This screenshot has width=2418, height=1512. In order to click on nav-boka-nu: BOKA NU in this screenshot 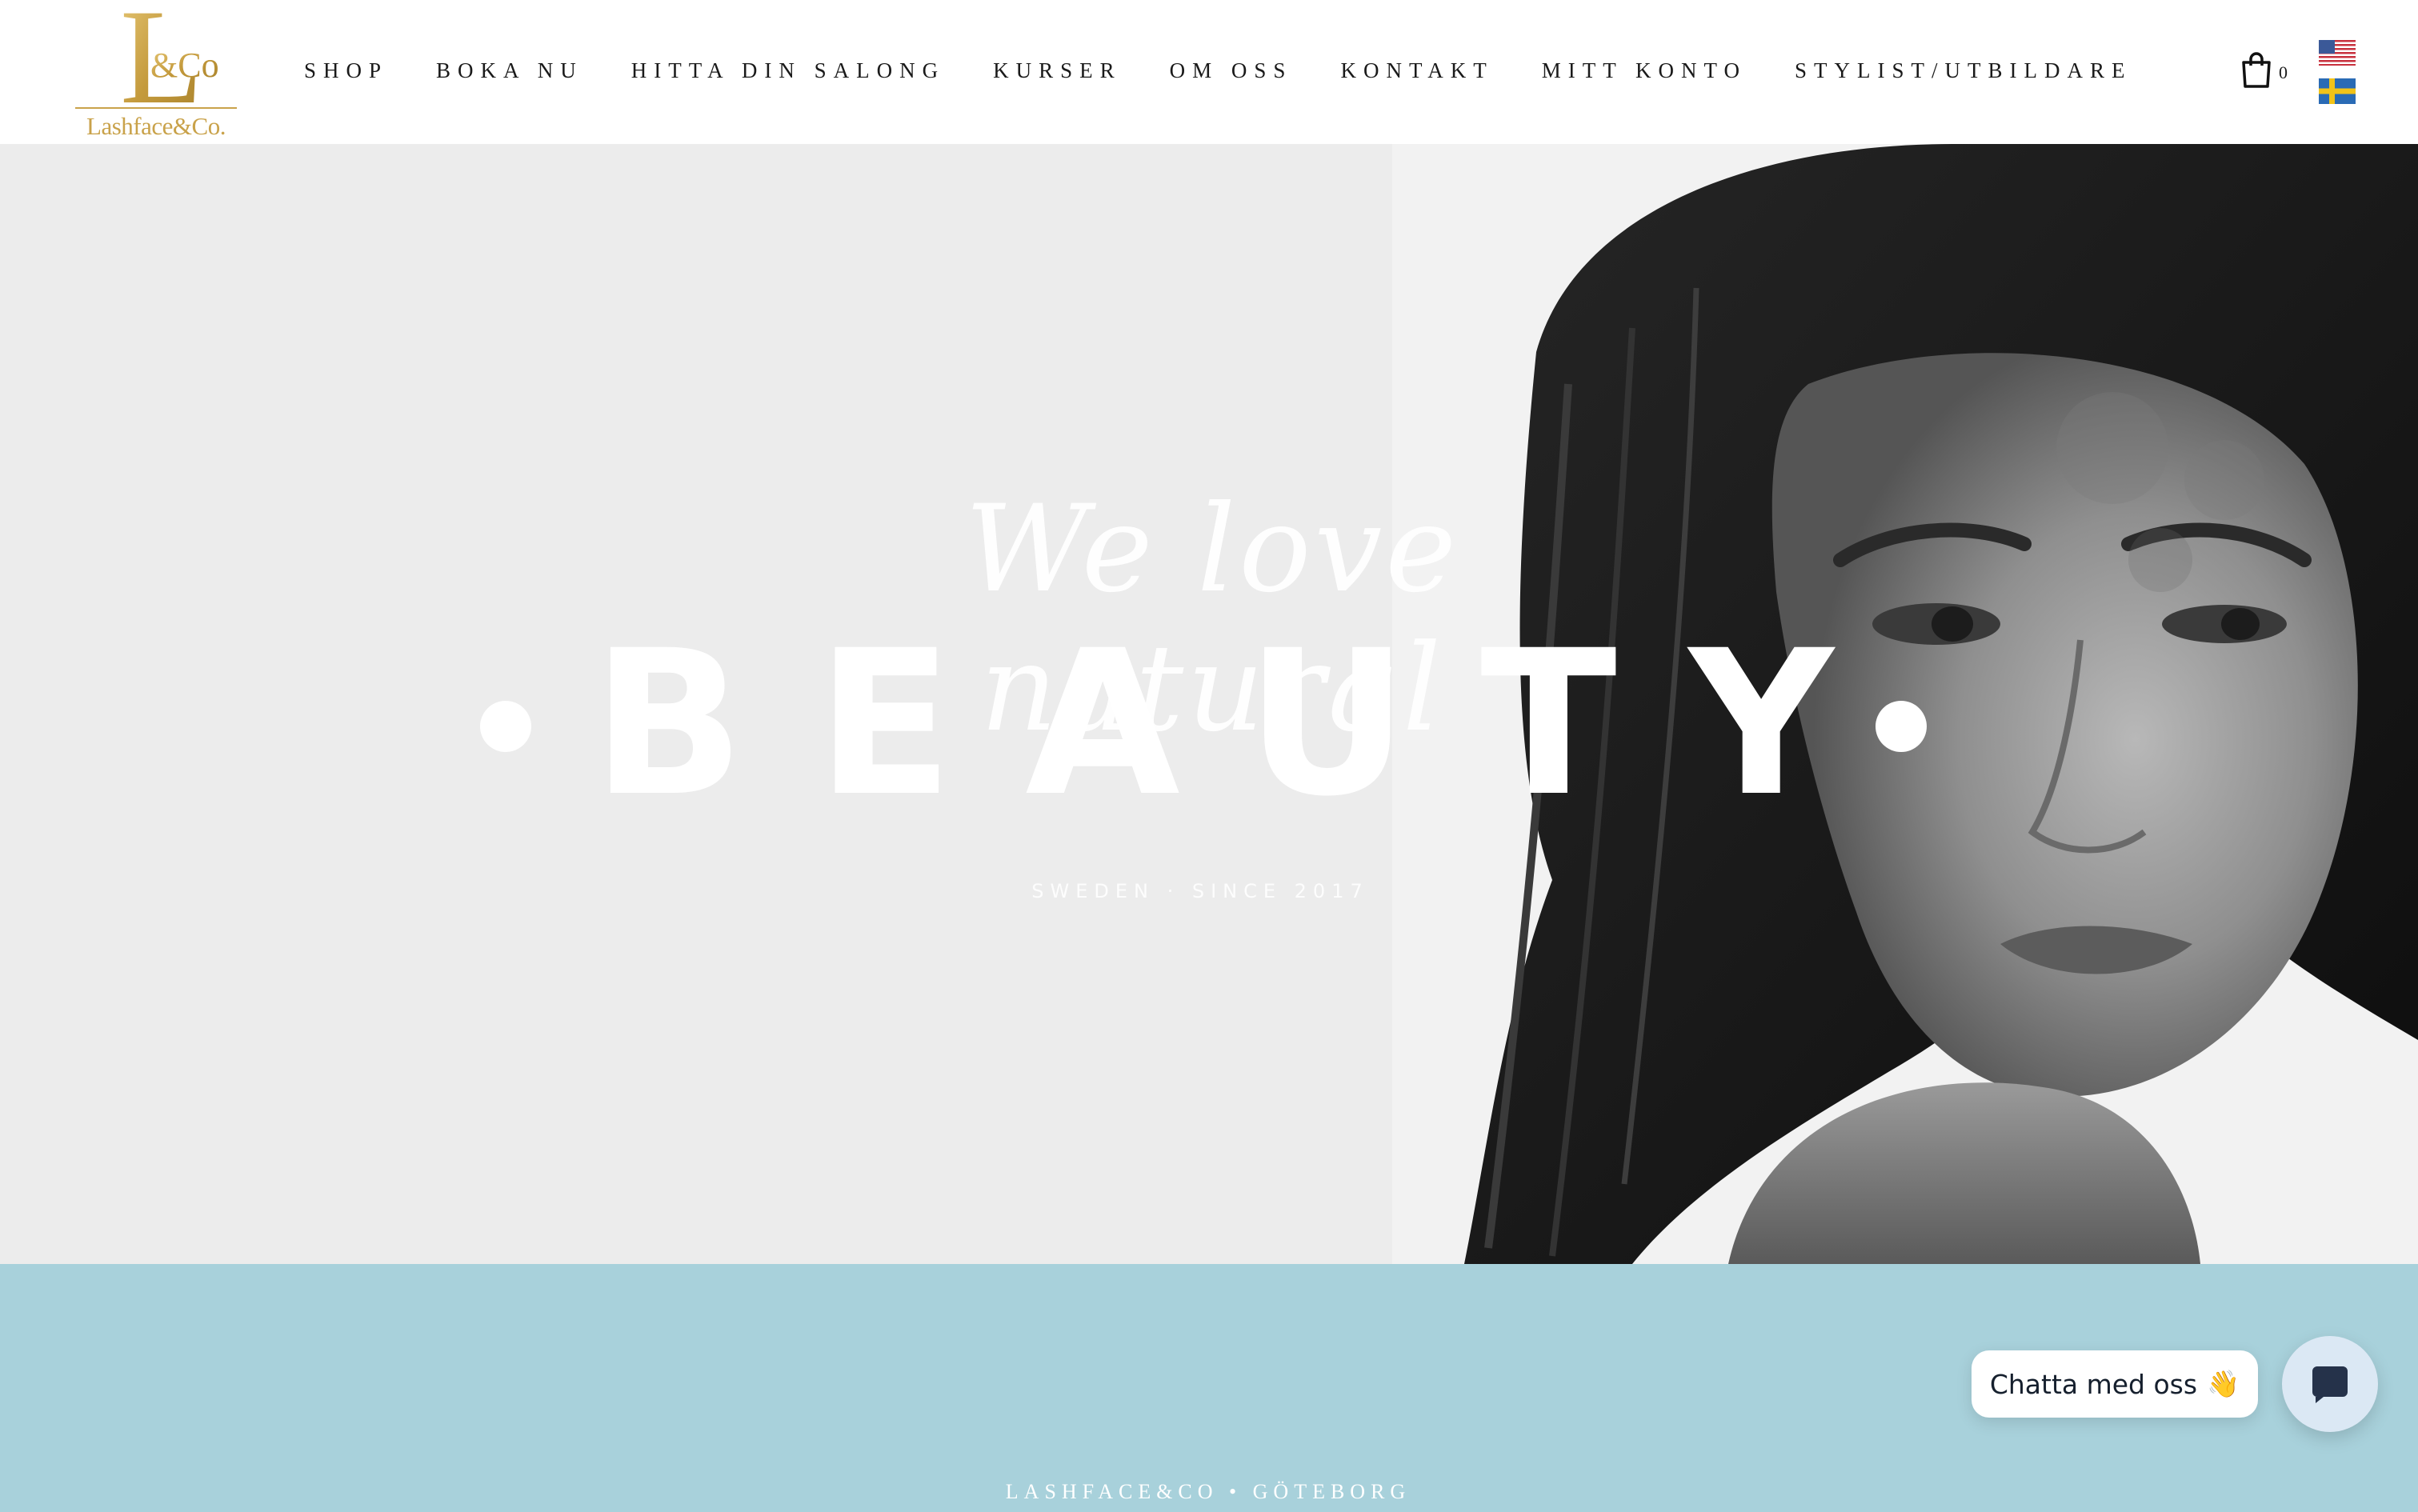, I will do `click(509, 70)`.